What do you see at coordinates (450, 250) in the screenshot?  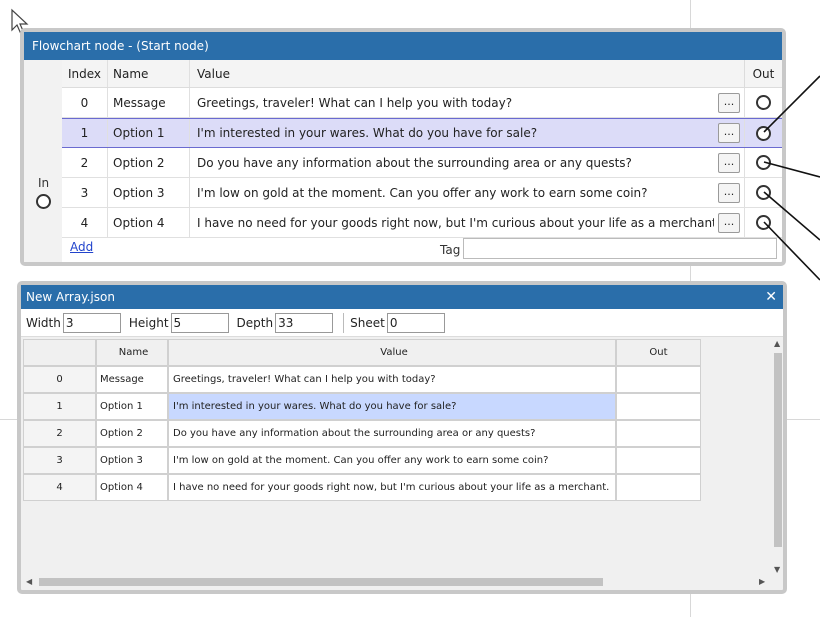 I see `tag-label: Tag` at bounding box center [450, 250].